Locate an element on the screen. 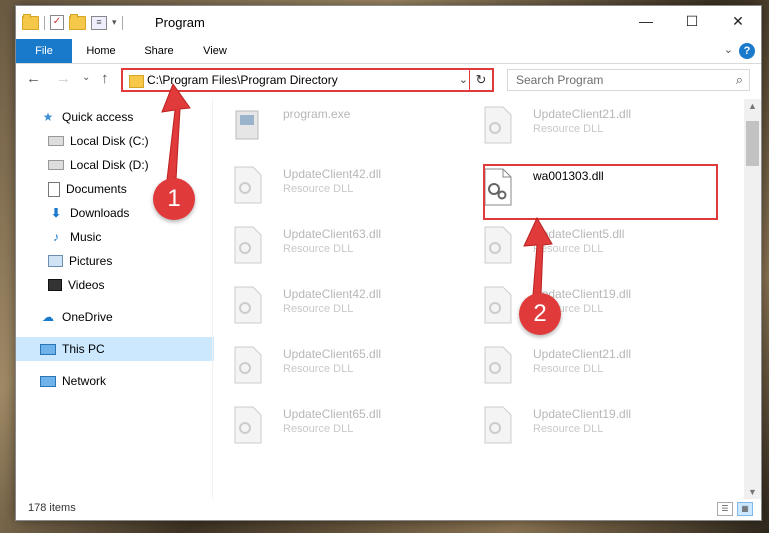 Image resolution: width=769 pixels, height=533 pixels. step-marker-1: 1 is located at coordinates (174, 199).